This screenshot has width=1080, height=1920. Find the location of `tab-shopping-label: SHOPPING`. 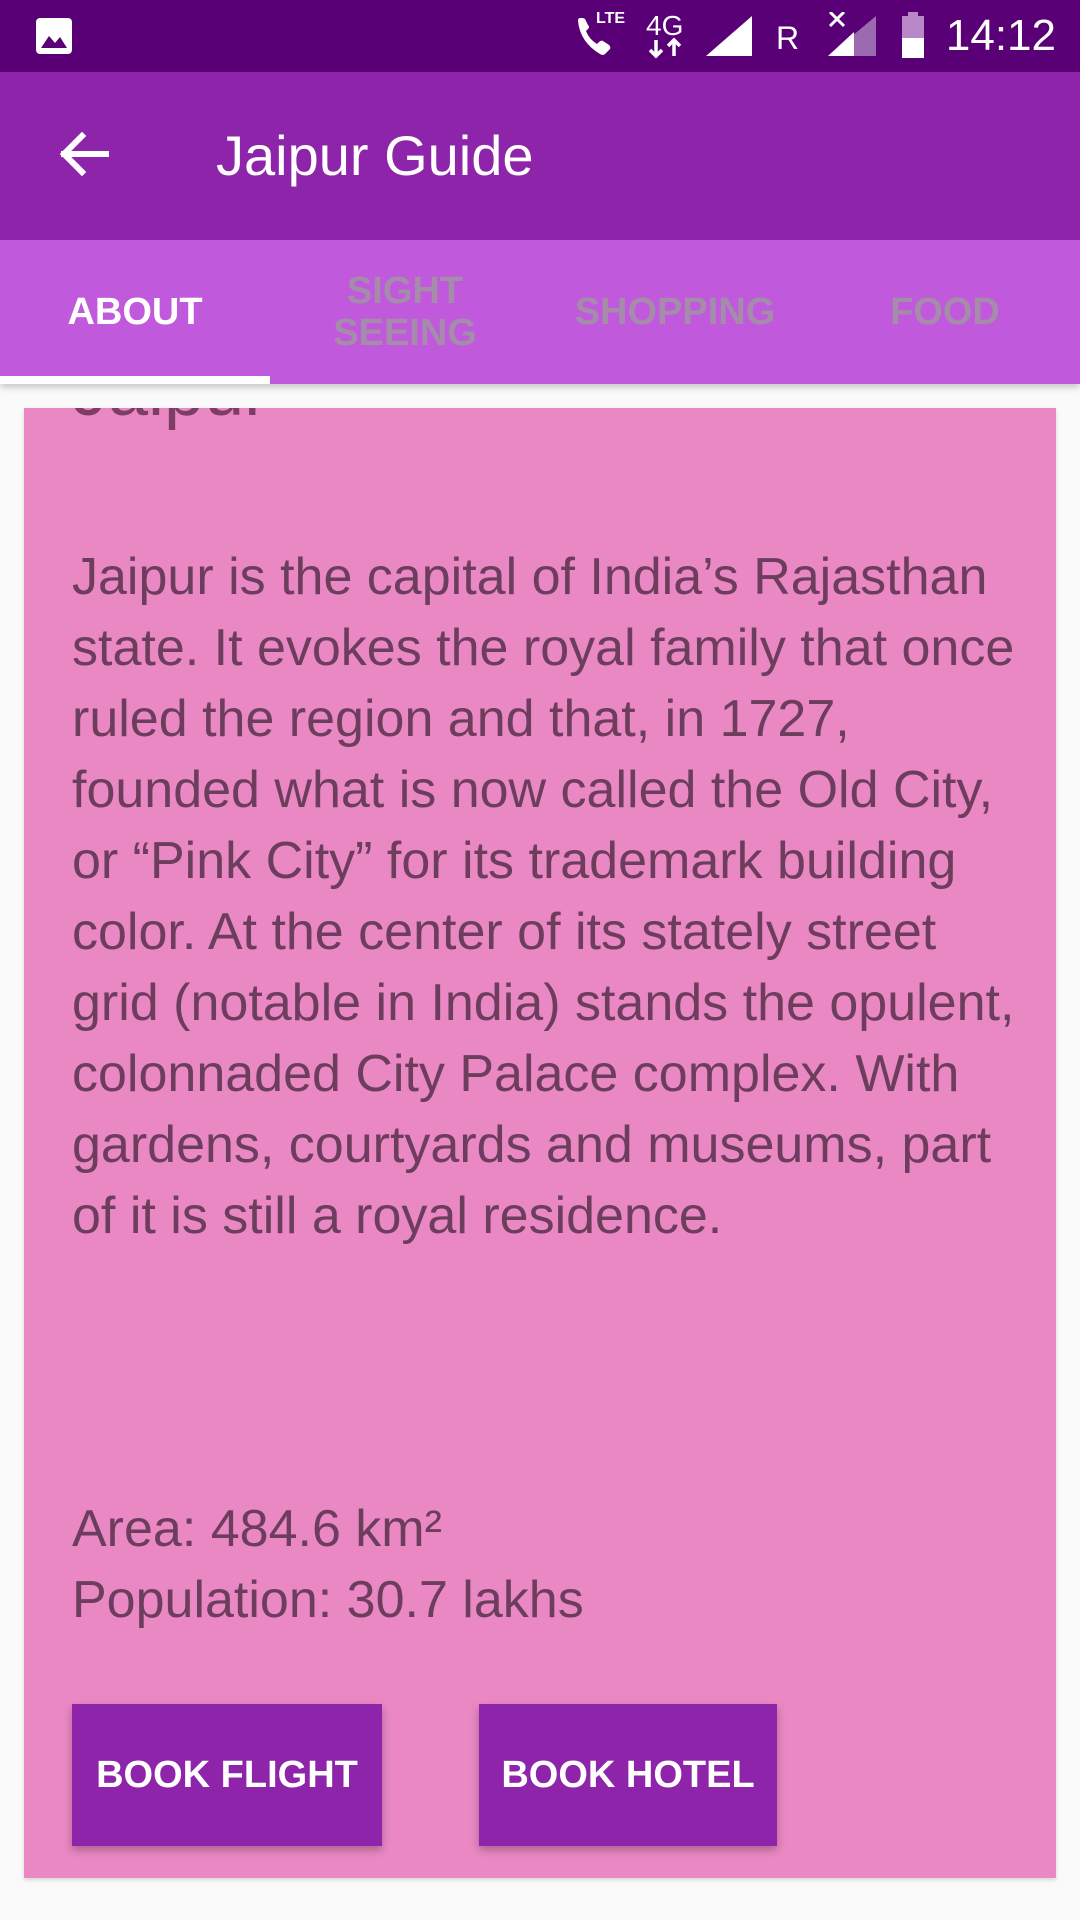

tab-shopping-label: SHOPPING is located at coordinates (675, 312).